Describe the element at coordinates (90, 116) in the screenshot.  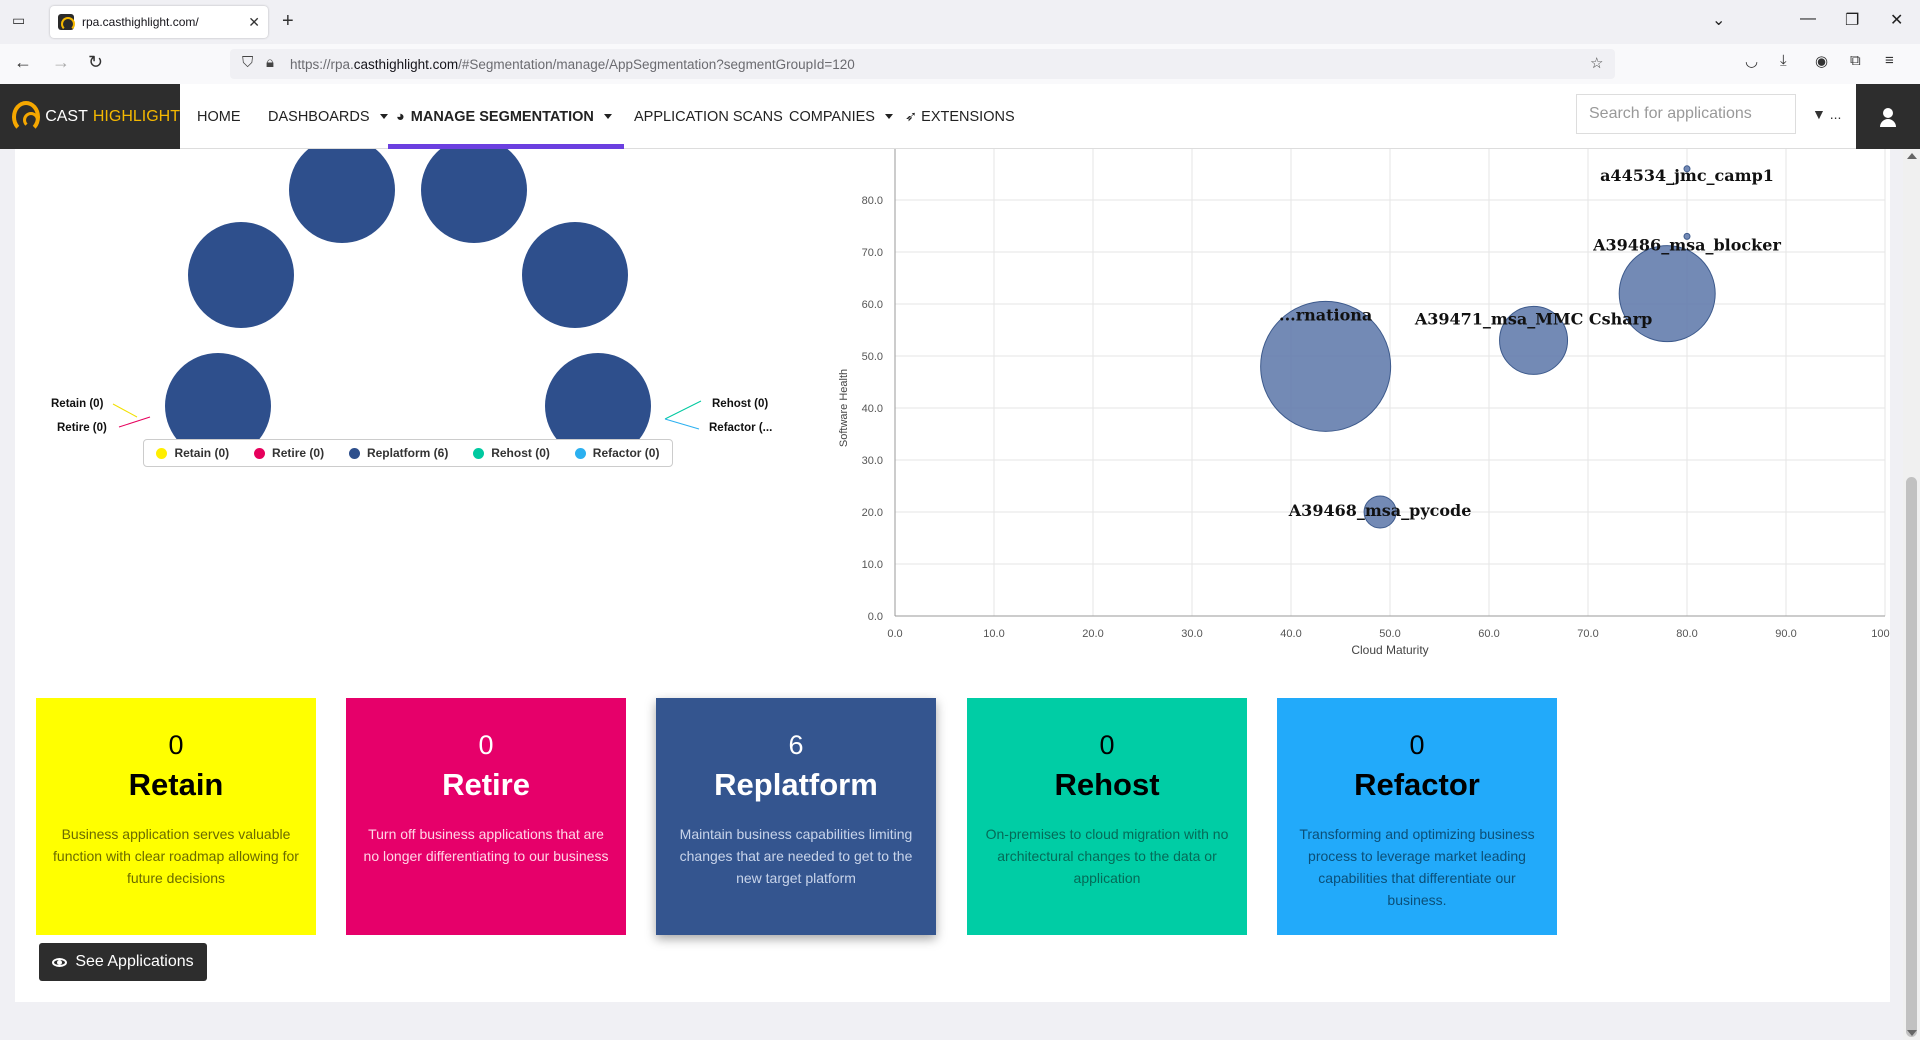
I see `cast-highlight-logo: CAST HIGHLIGHT` at that location.